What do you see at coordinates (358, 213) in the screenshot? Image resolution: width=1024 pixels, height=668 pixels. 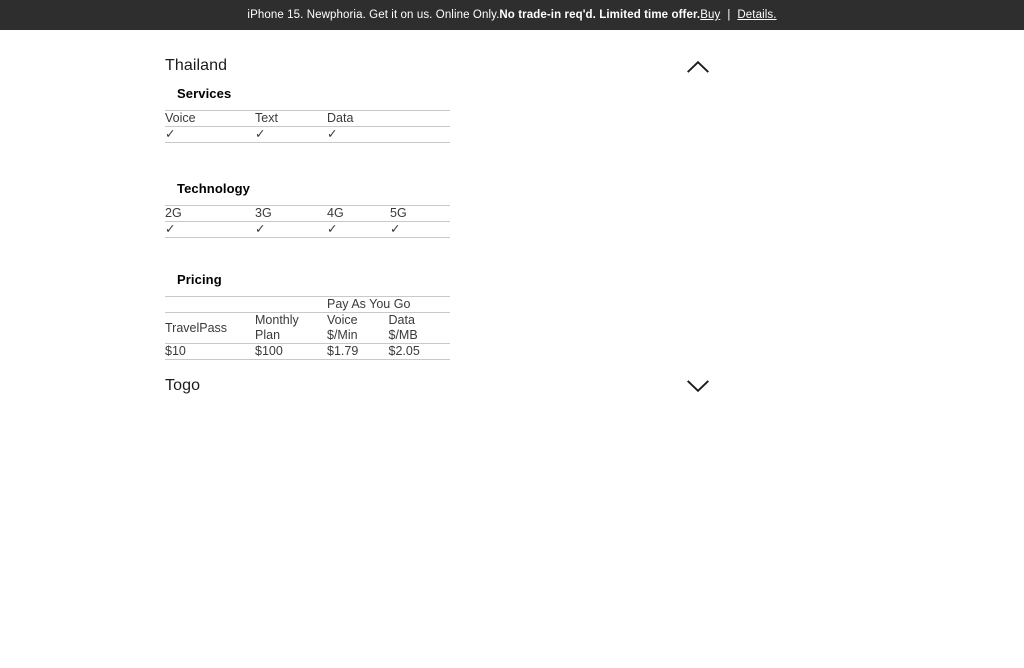 I see `technology-header-4g: 4G` at bounding box center [358, 213].